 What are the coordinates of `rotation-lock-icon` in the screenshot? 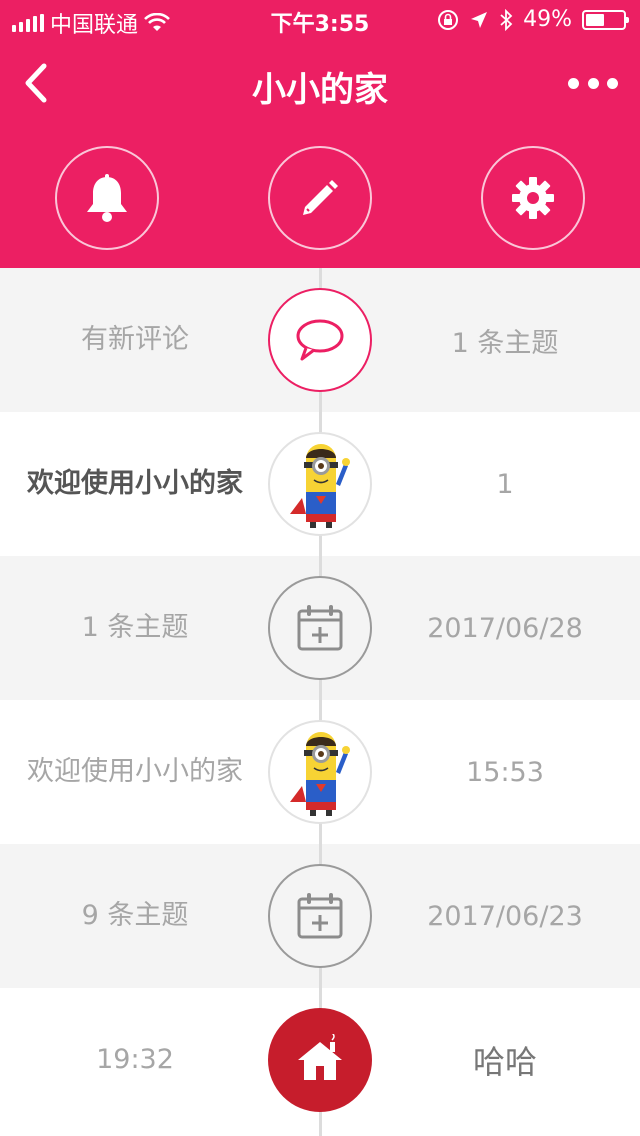 It's located at (448, 19).